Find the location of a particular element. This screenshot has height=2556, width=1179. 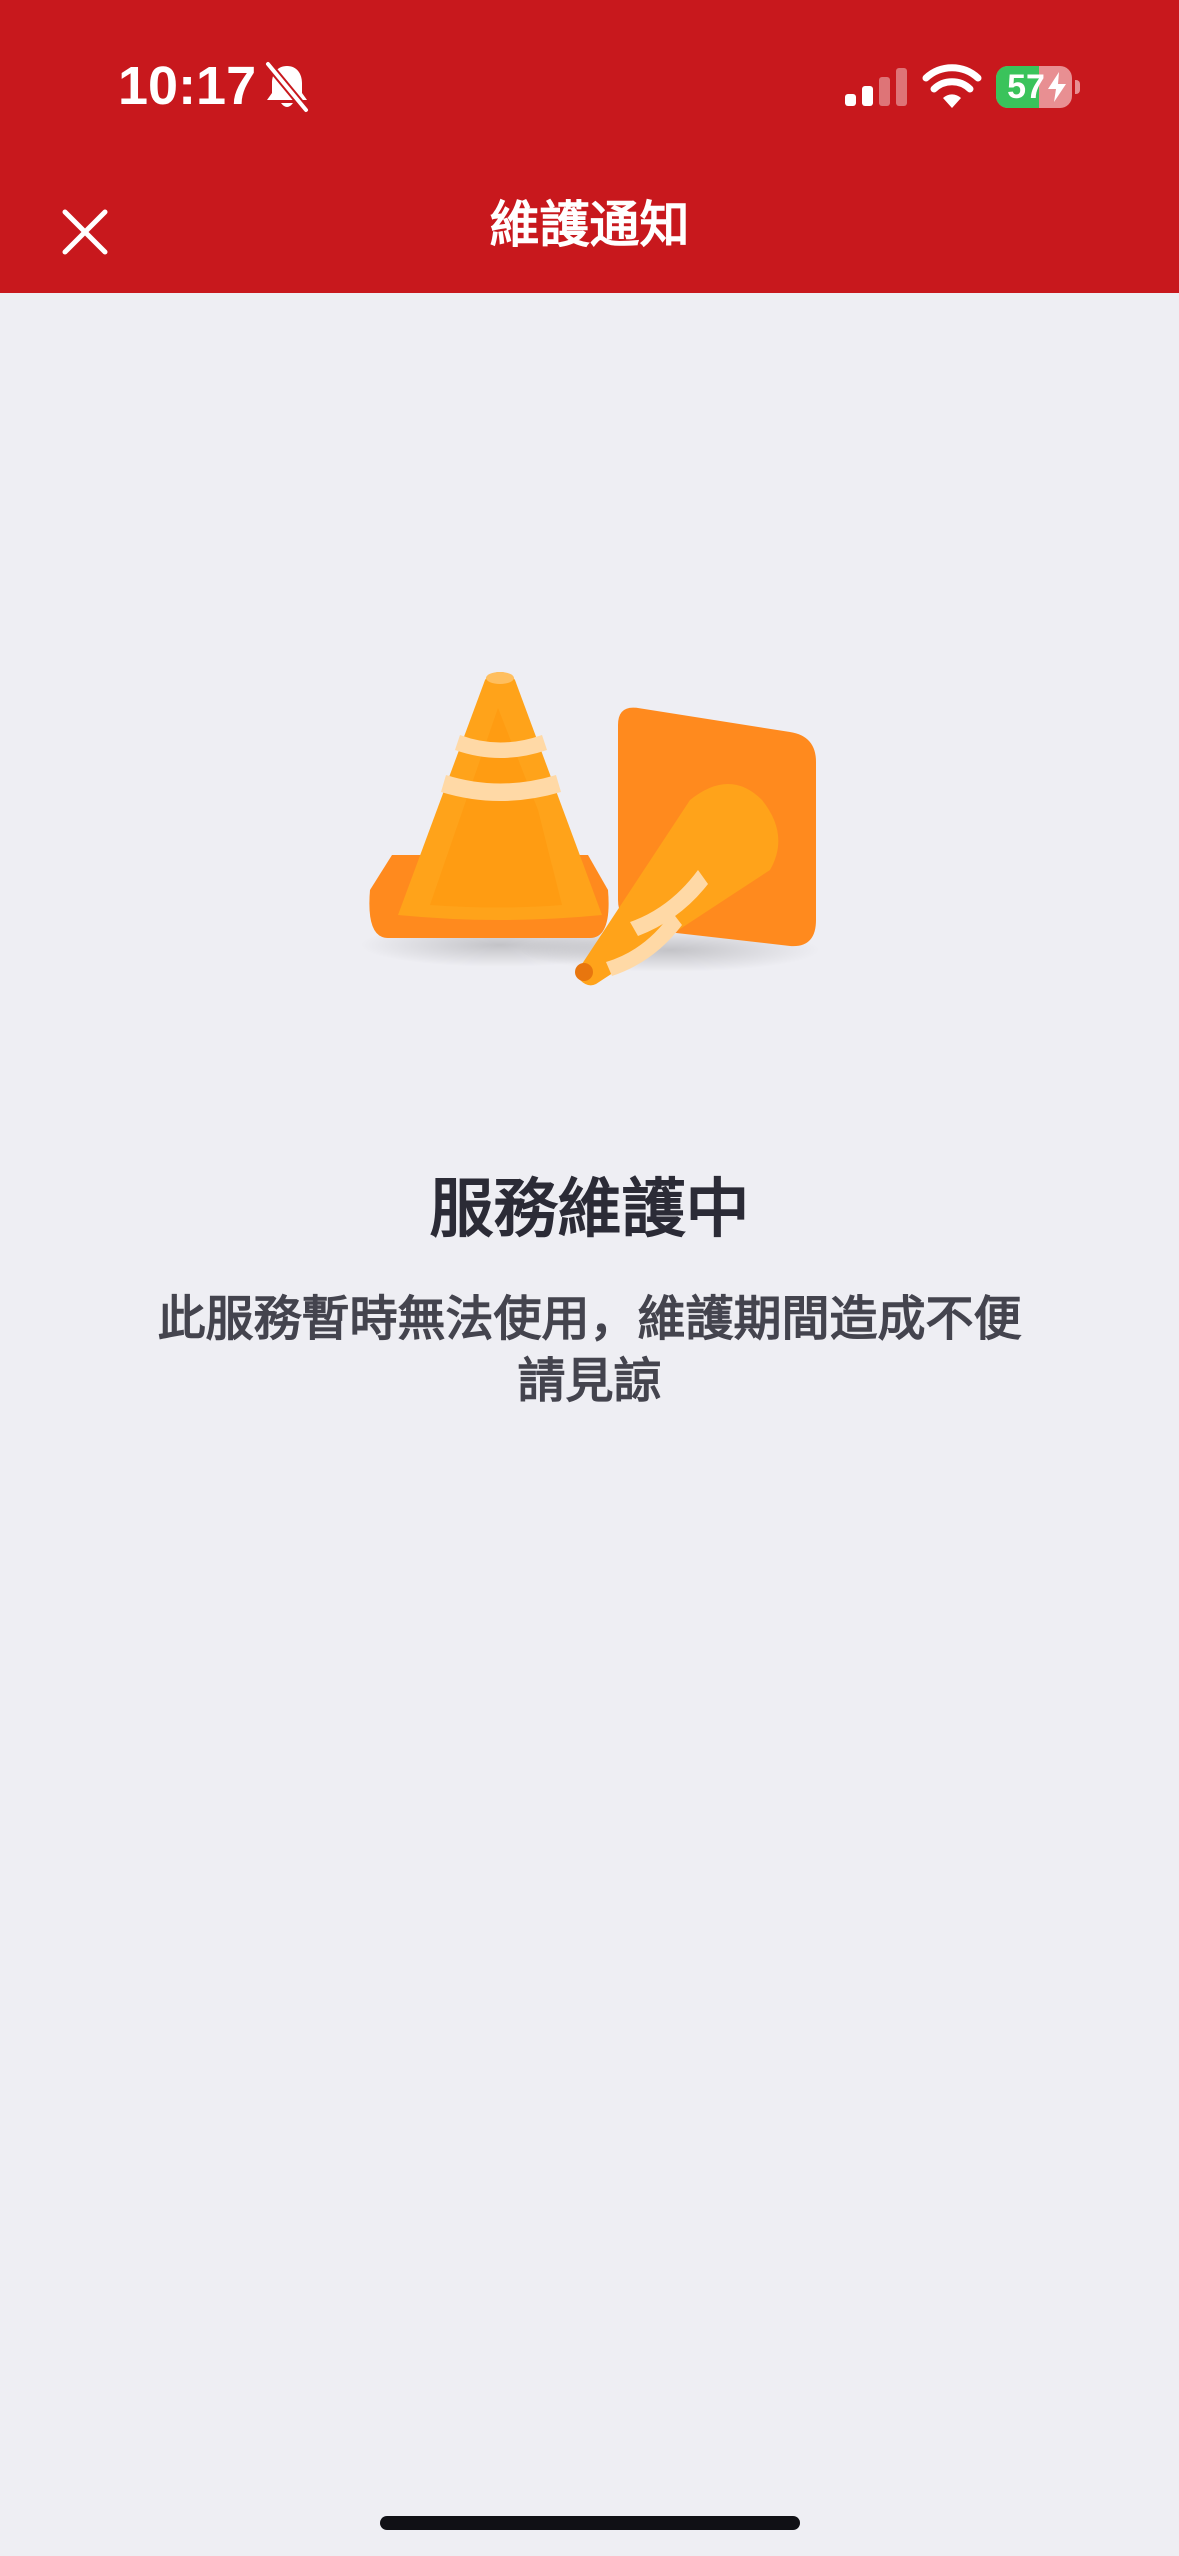

navigation-bar: 維護通知 is located at coordinates (589, 234).